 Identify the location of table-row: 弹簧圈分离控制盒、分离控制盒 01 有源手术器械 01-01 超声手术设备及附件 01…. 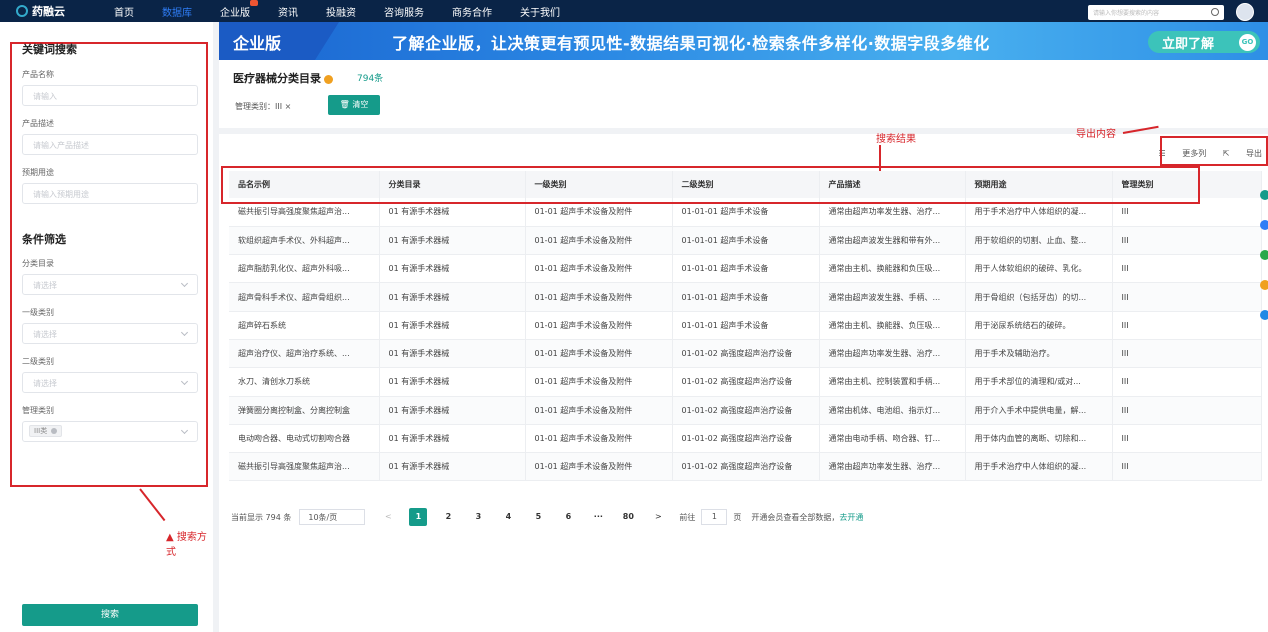
(745, 410).